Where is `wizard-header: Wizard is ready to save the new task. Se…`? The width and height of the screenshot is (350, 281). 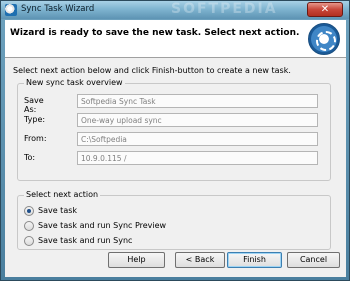
wizard-header: Wizard is ready to save the new task. Se… is located at coordinates (175, 39).